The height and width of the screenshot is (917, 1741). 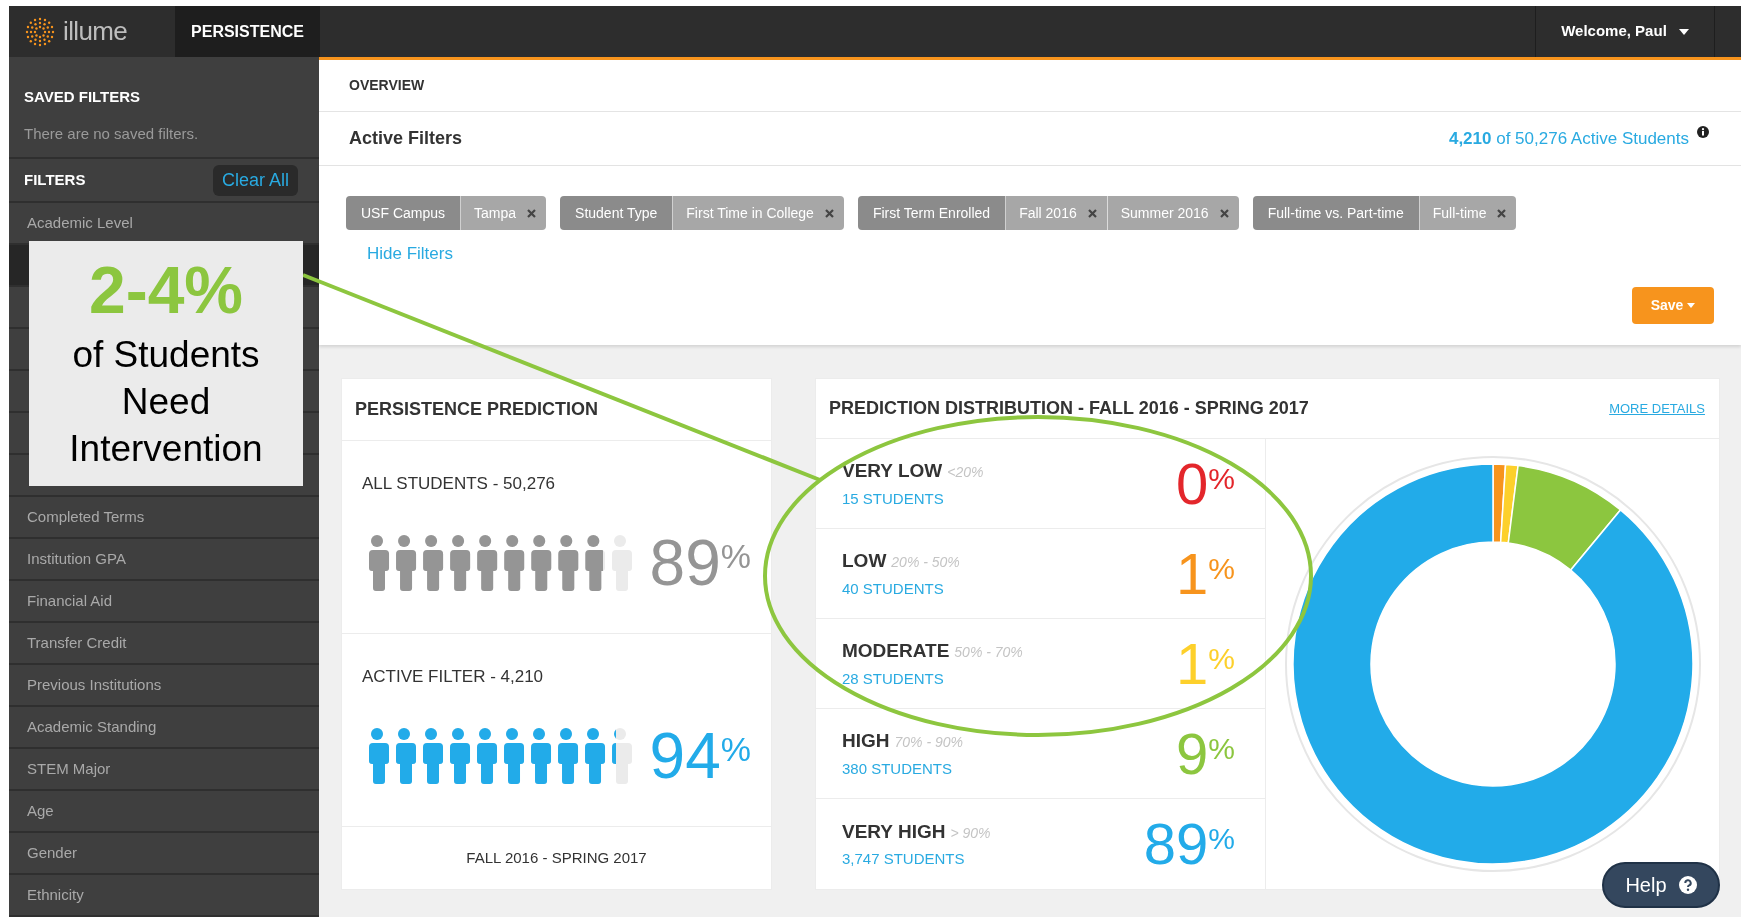 I want to click on range-label: 20% - 50%, so click(x=925, y=562).